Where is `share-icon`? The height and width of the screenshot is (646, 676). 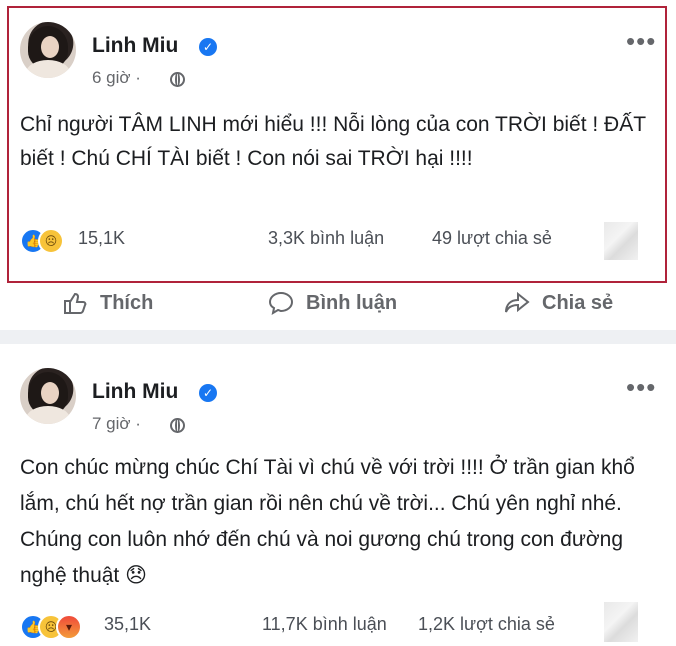 share-icon is located at coordinates (517, 302).